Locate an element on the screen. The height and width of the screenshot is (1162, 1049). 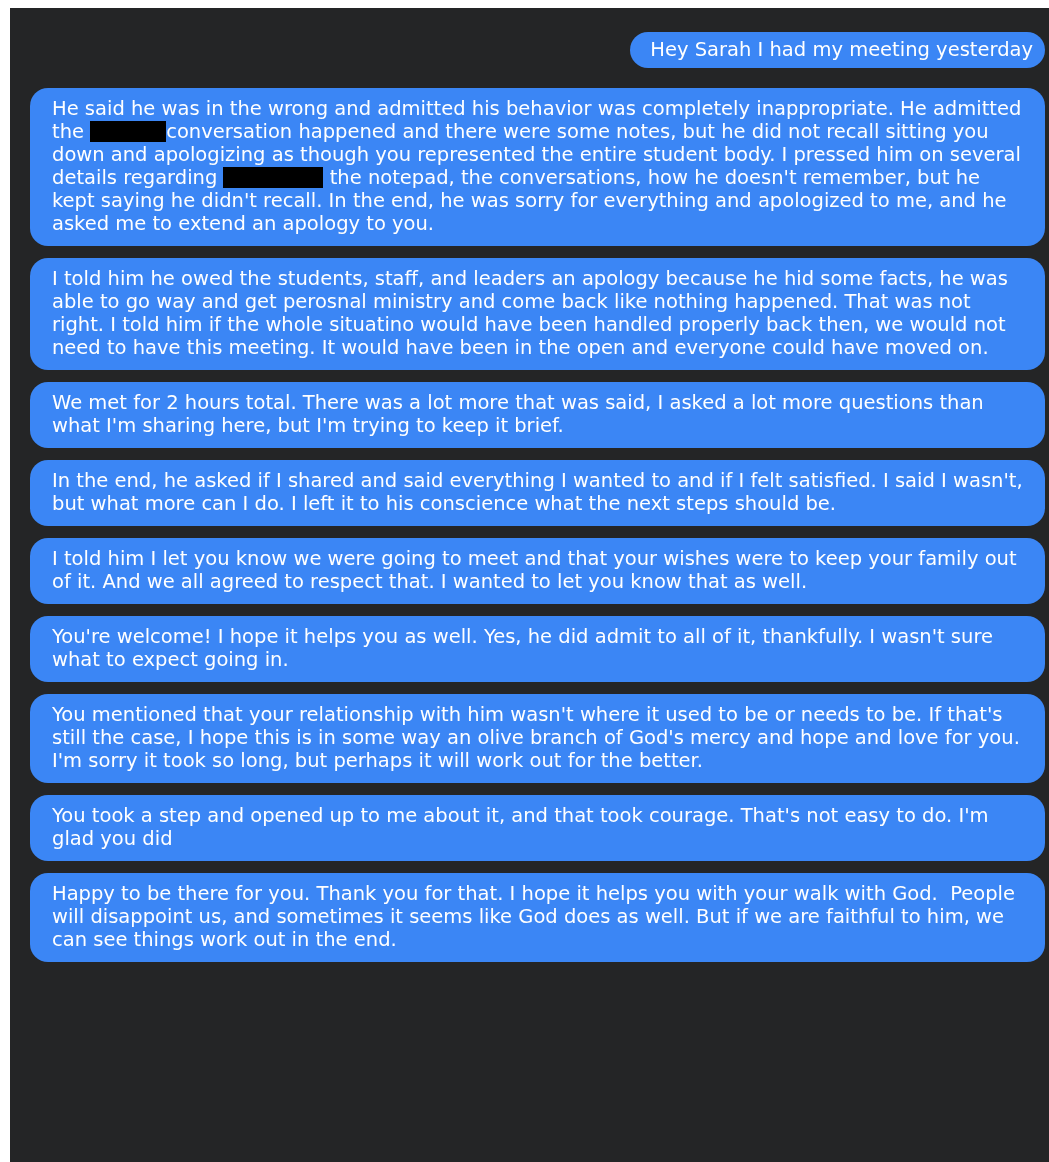
message-bubble: He said he was in the wrong and admitted his behavior was completely inappropriate. He admitted the conversation happened and there were some notes, but he did not recall sitting you down and apologizing as though you represented the entire student body. I pressed him on several details regarding the notepad, the conversations, how he doesn't remember, but he kept saying he didn't recall. In the end, he was sorry for everything and apologized to me, and he asked me to extend an apology to you. is located at coordinates (537, 167).